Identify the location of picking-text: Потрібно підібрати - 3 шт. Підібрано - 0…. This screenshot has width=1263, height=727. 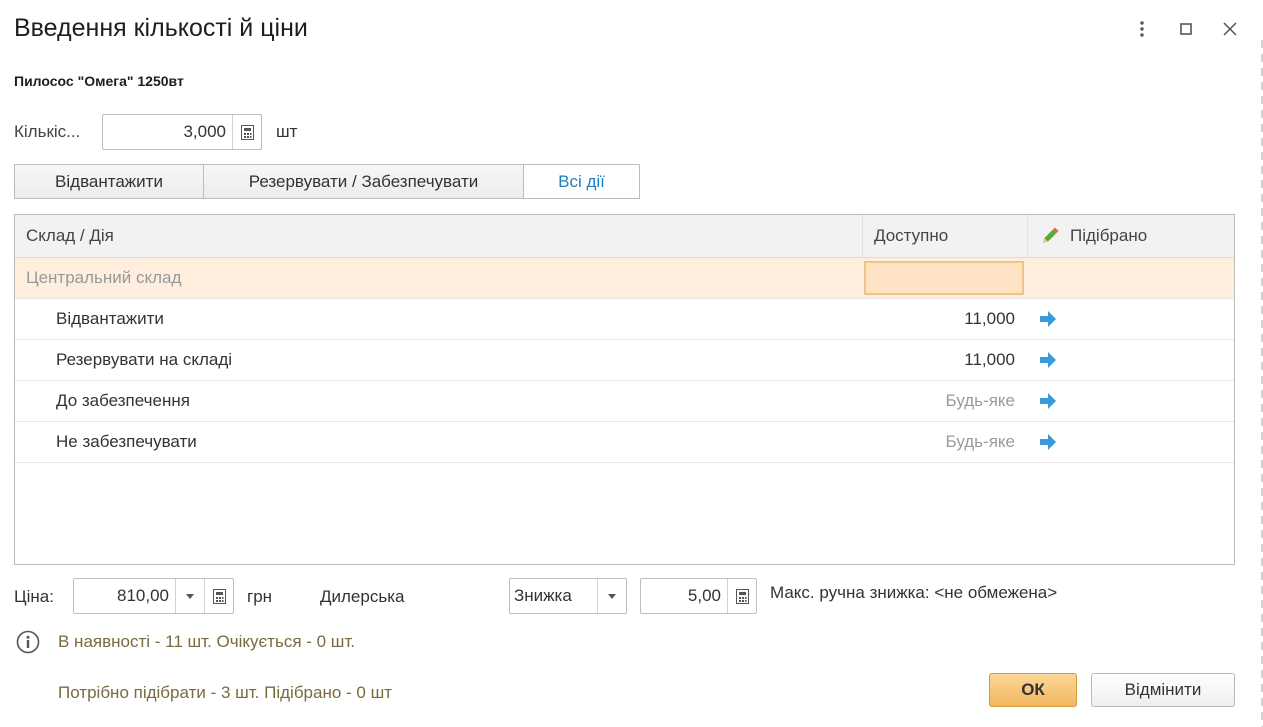
(225, 692).